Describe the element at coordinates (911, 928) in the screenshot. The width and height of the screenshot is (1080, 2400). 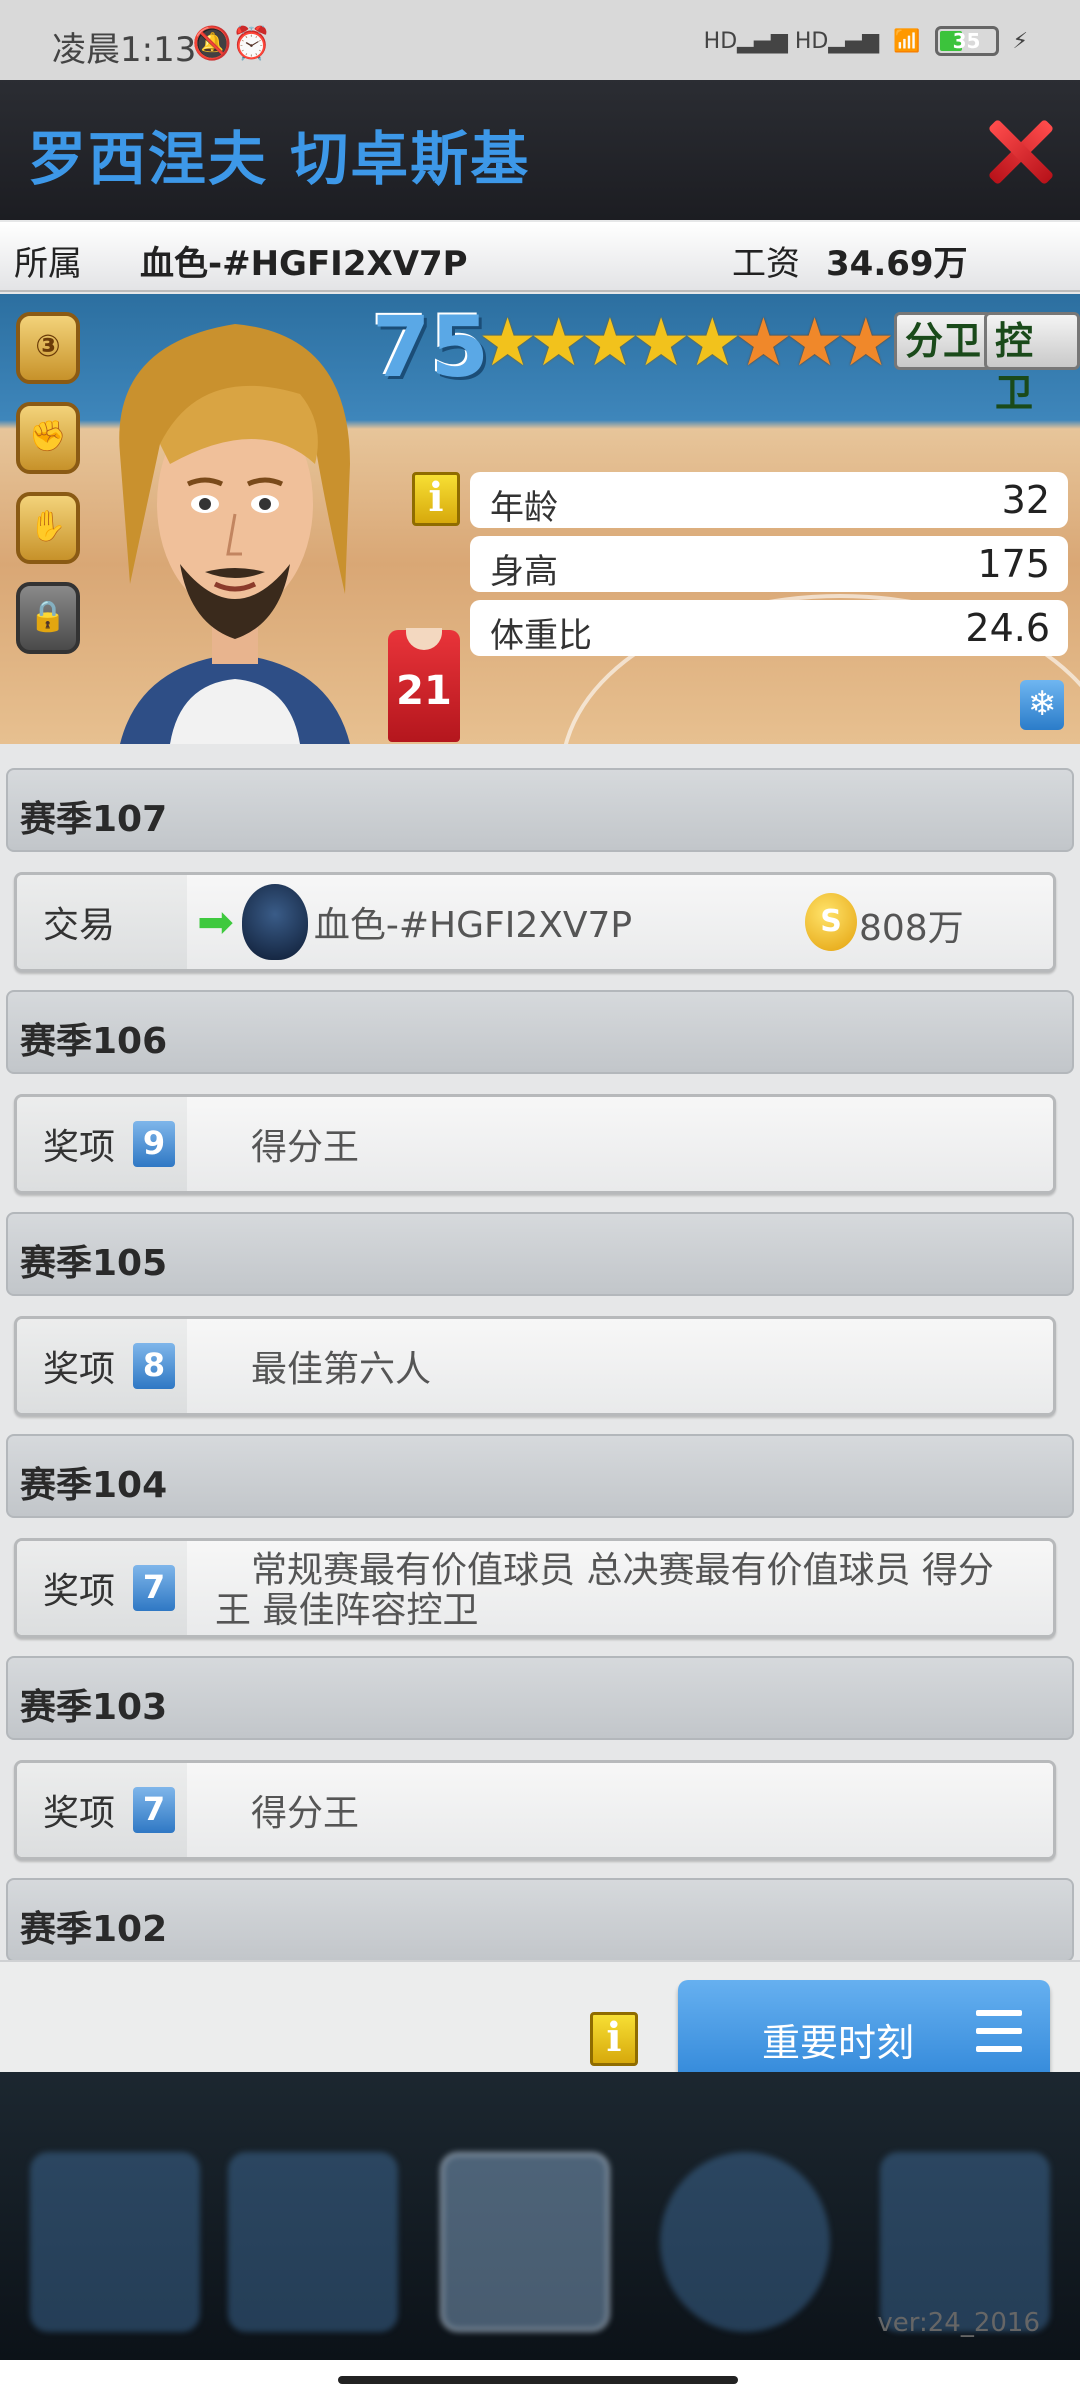
I see `trade-amount: 808万` at that location.